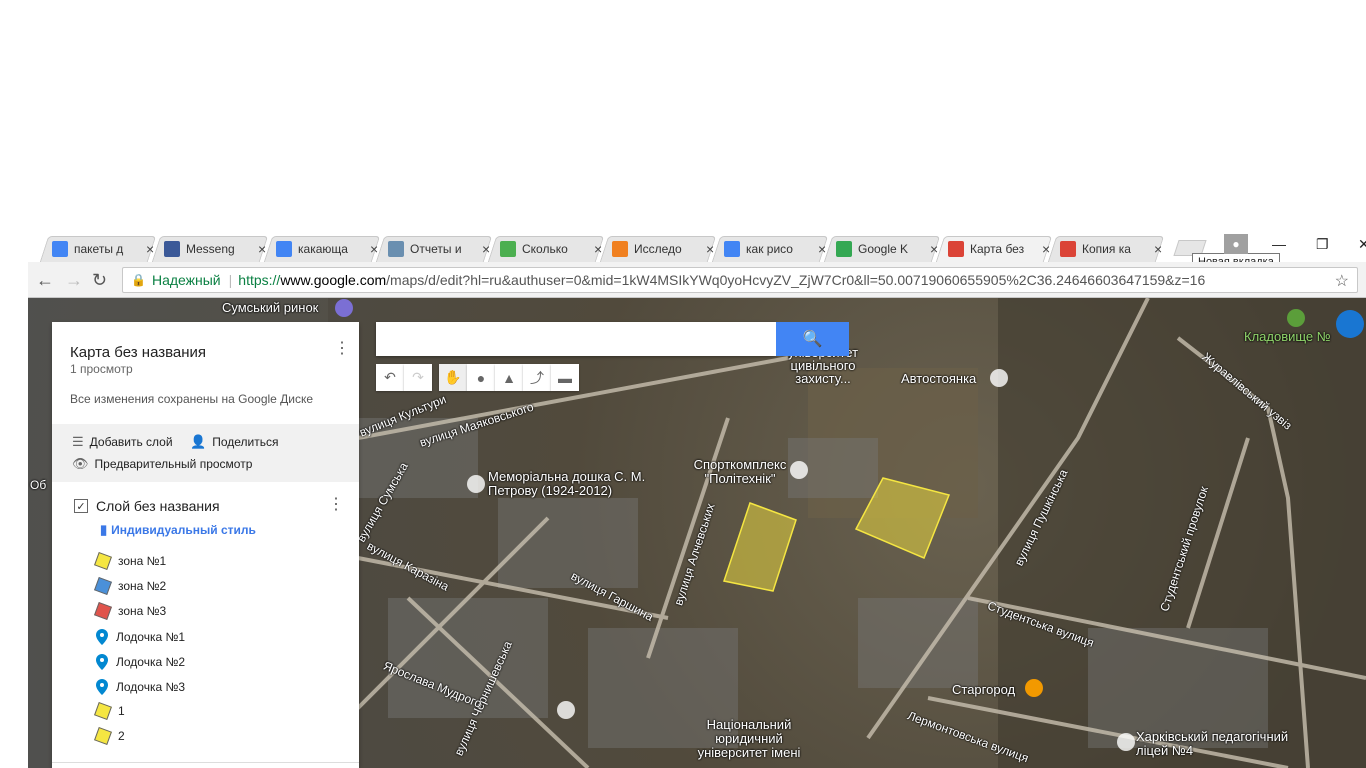 Image resolution: width=1366 pixels, height=768 pixels. I want to click on layers-icon: ☰, so click(78, 441).